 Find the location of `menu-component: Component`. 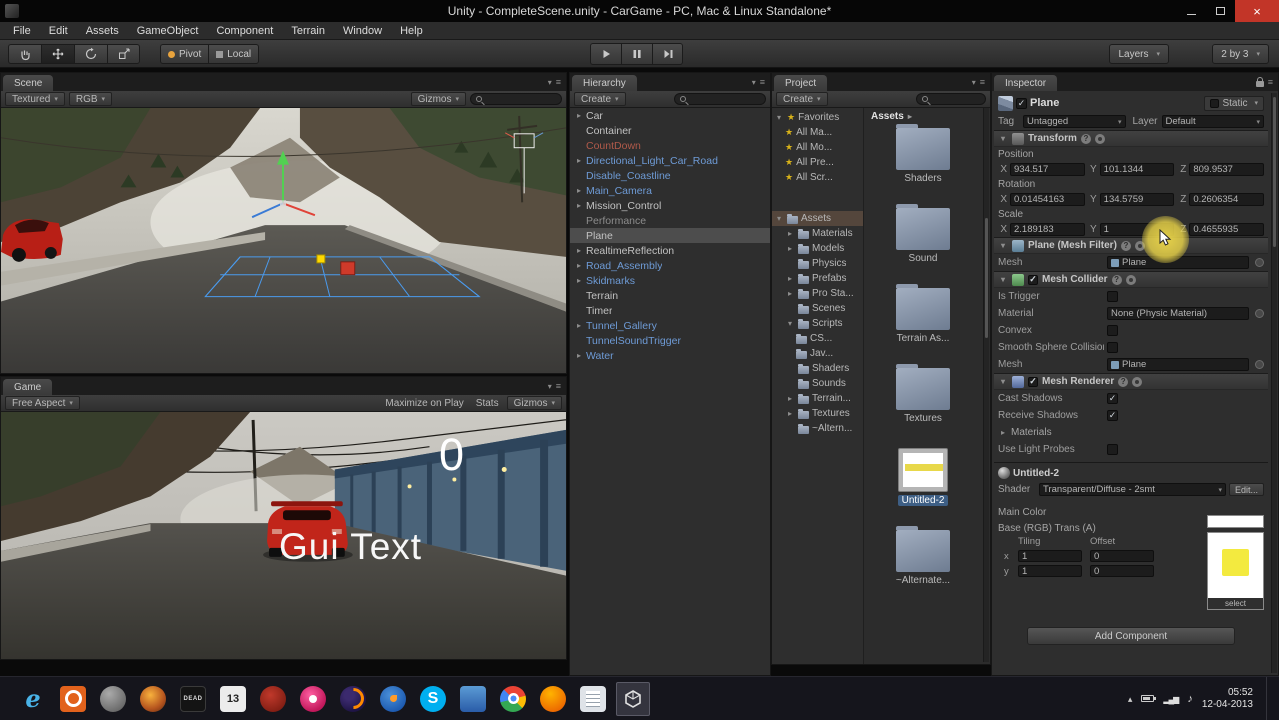

menu-component: Component is located at coordinates (244, 30).